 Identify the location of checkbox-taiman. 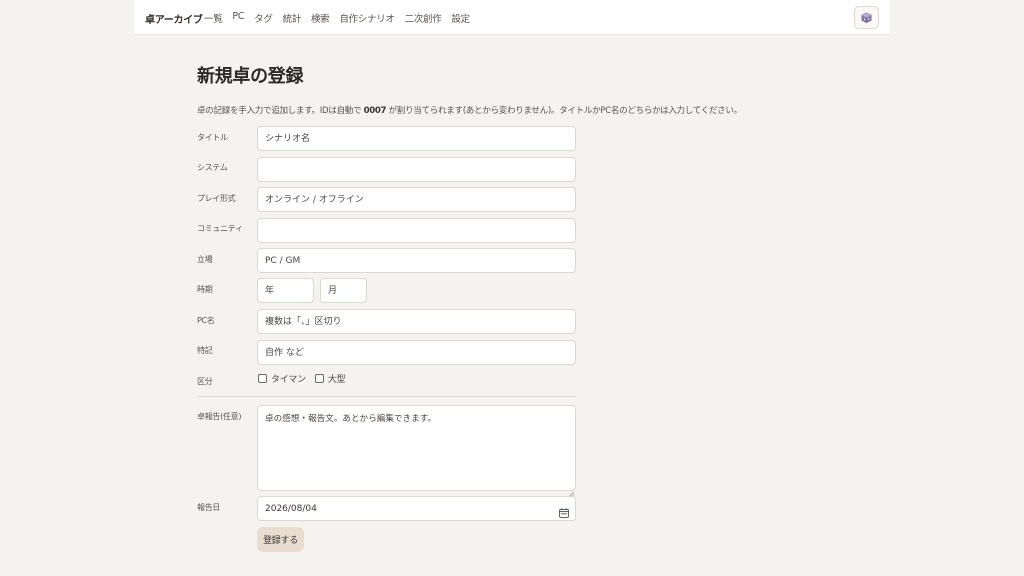
(262, 378).